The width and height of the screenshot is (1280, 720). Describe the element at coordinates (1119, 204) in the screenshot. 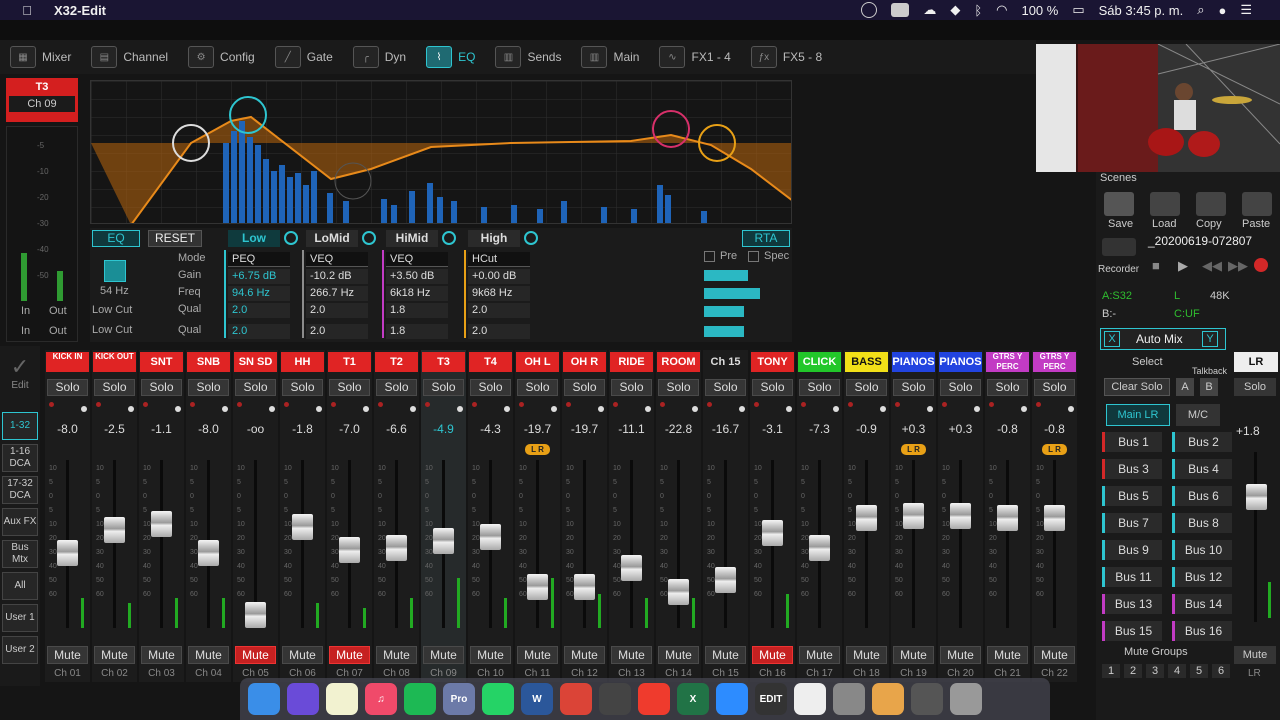

I see `save-scene-icon` at that location.